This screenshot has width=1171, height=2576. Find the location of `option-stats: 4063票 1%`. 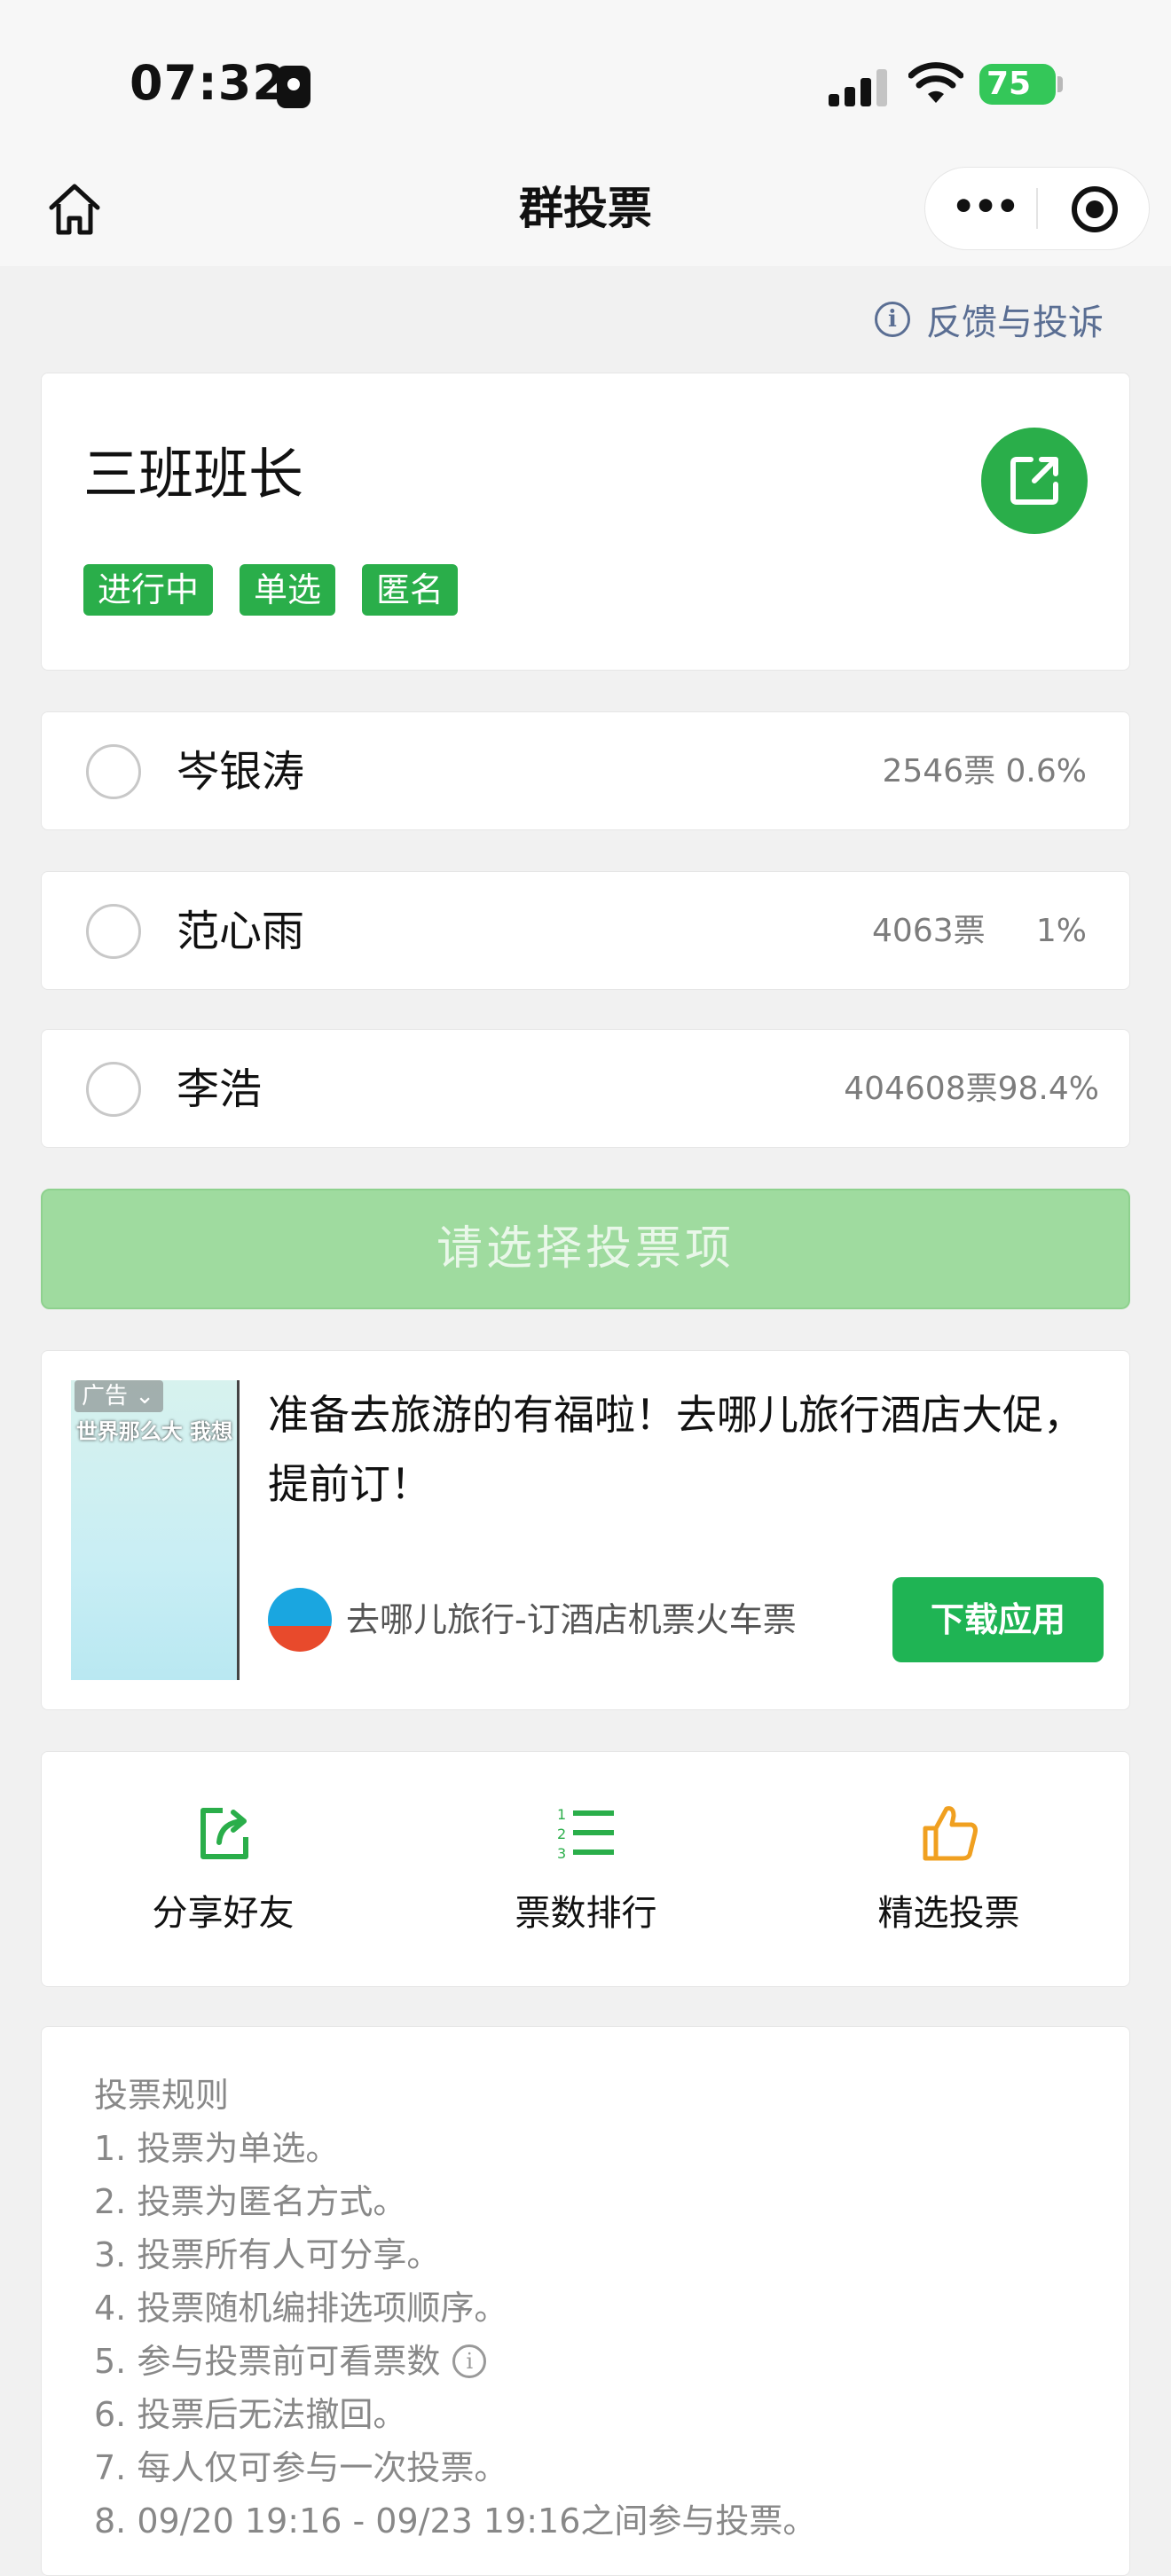

option-stats: 4063票 1% is located at coordinates (979, 931).